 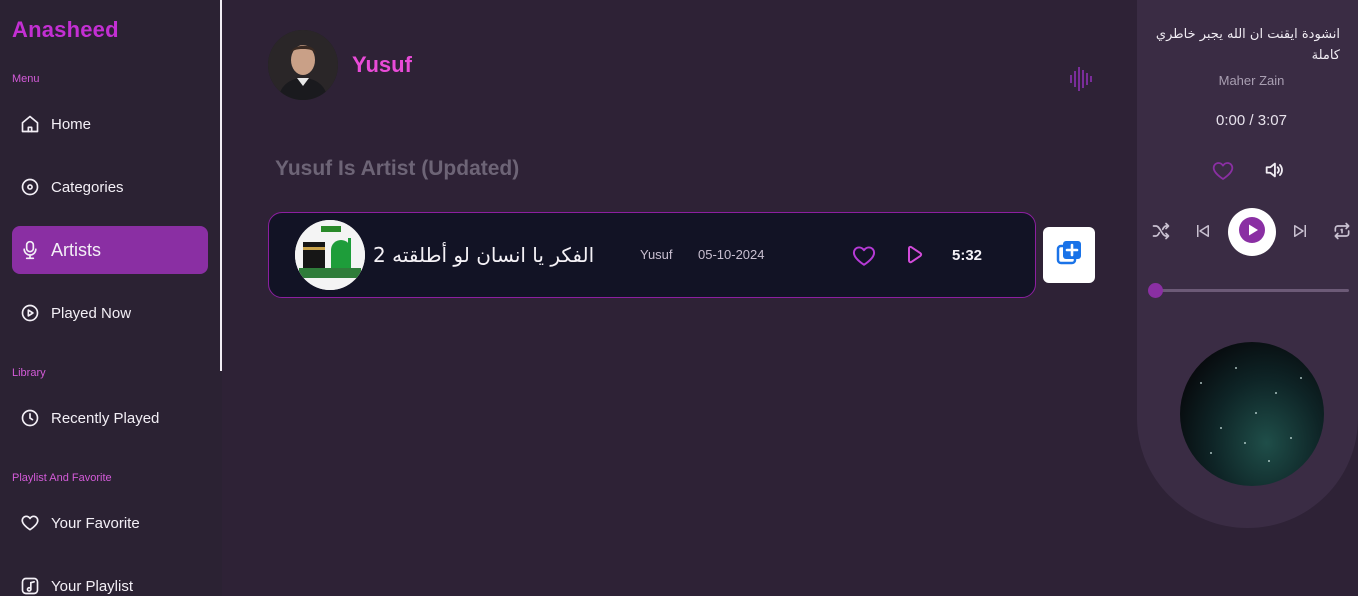 I want to click on volume-icon, so click(x=1274, y=170).